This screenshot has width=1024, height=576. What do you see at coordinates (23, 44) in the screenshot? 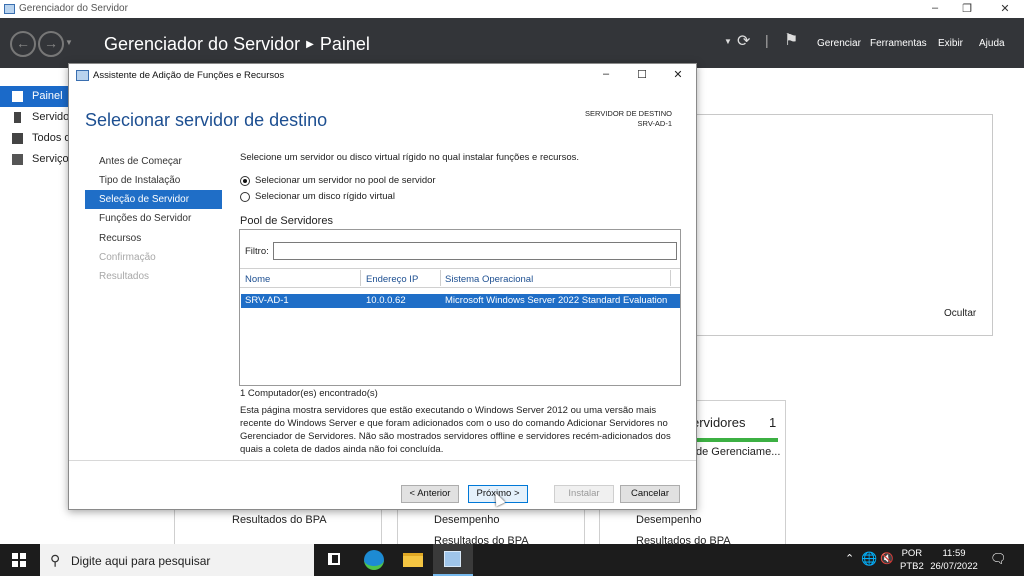
I see `back-arrow-icon: ←` at bounding box center [23, 44].